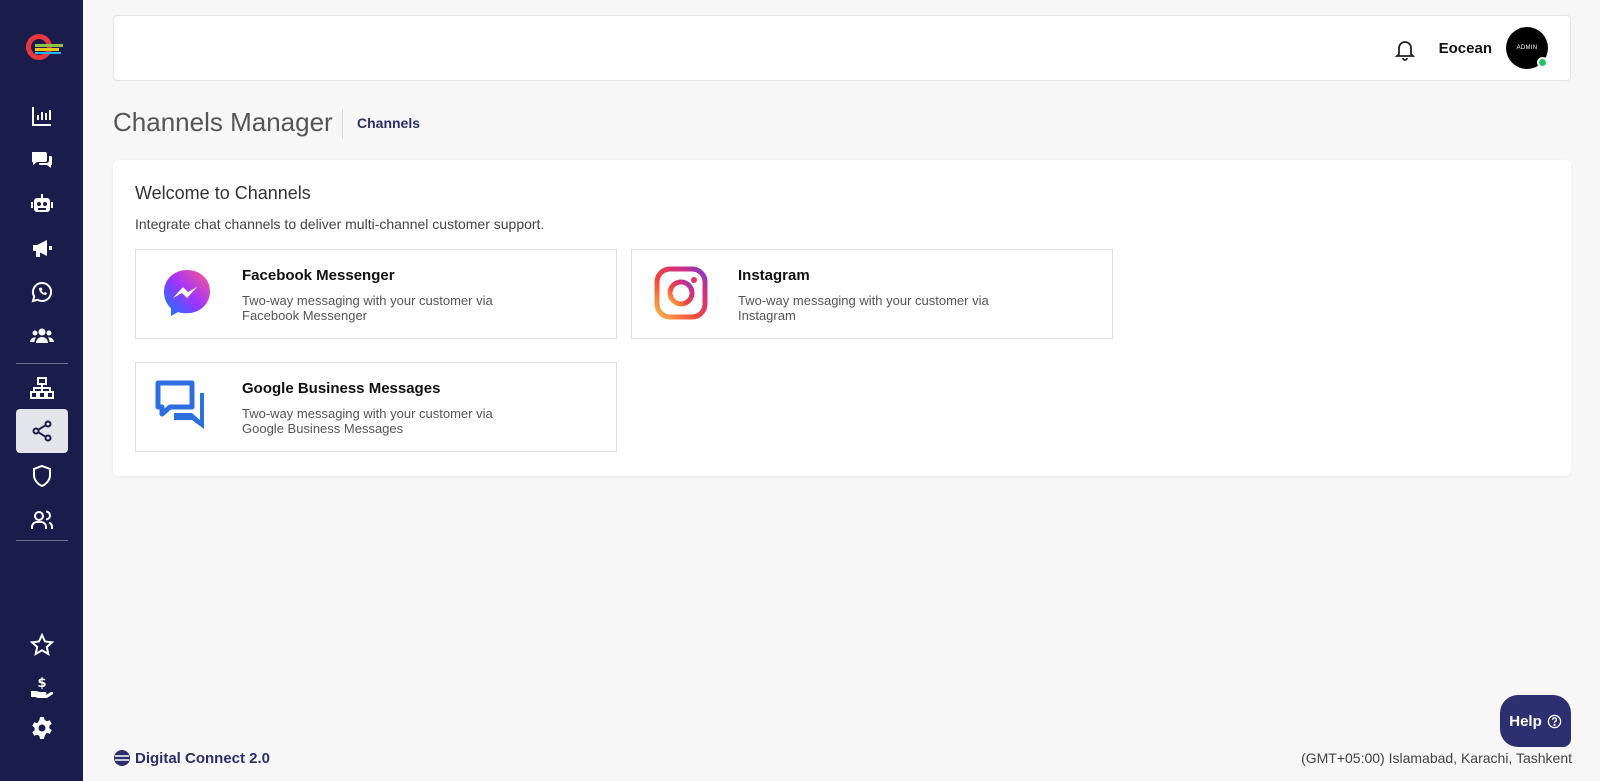 Image resolution: width=1600 pixels, height=781 pixels. I want to click on sidebar-item-billing: $, so click(42, 687).